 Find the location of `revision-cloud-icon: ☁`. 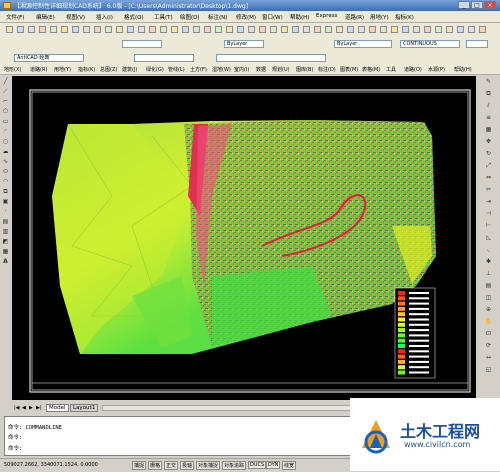

revision-cloud-icon: ☁ is located at coordinates (5, 152).